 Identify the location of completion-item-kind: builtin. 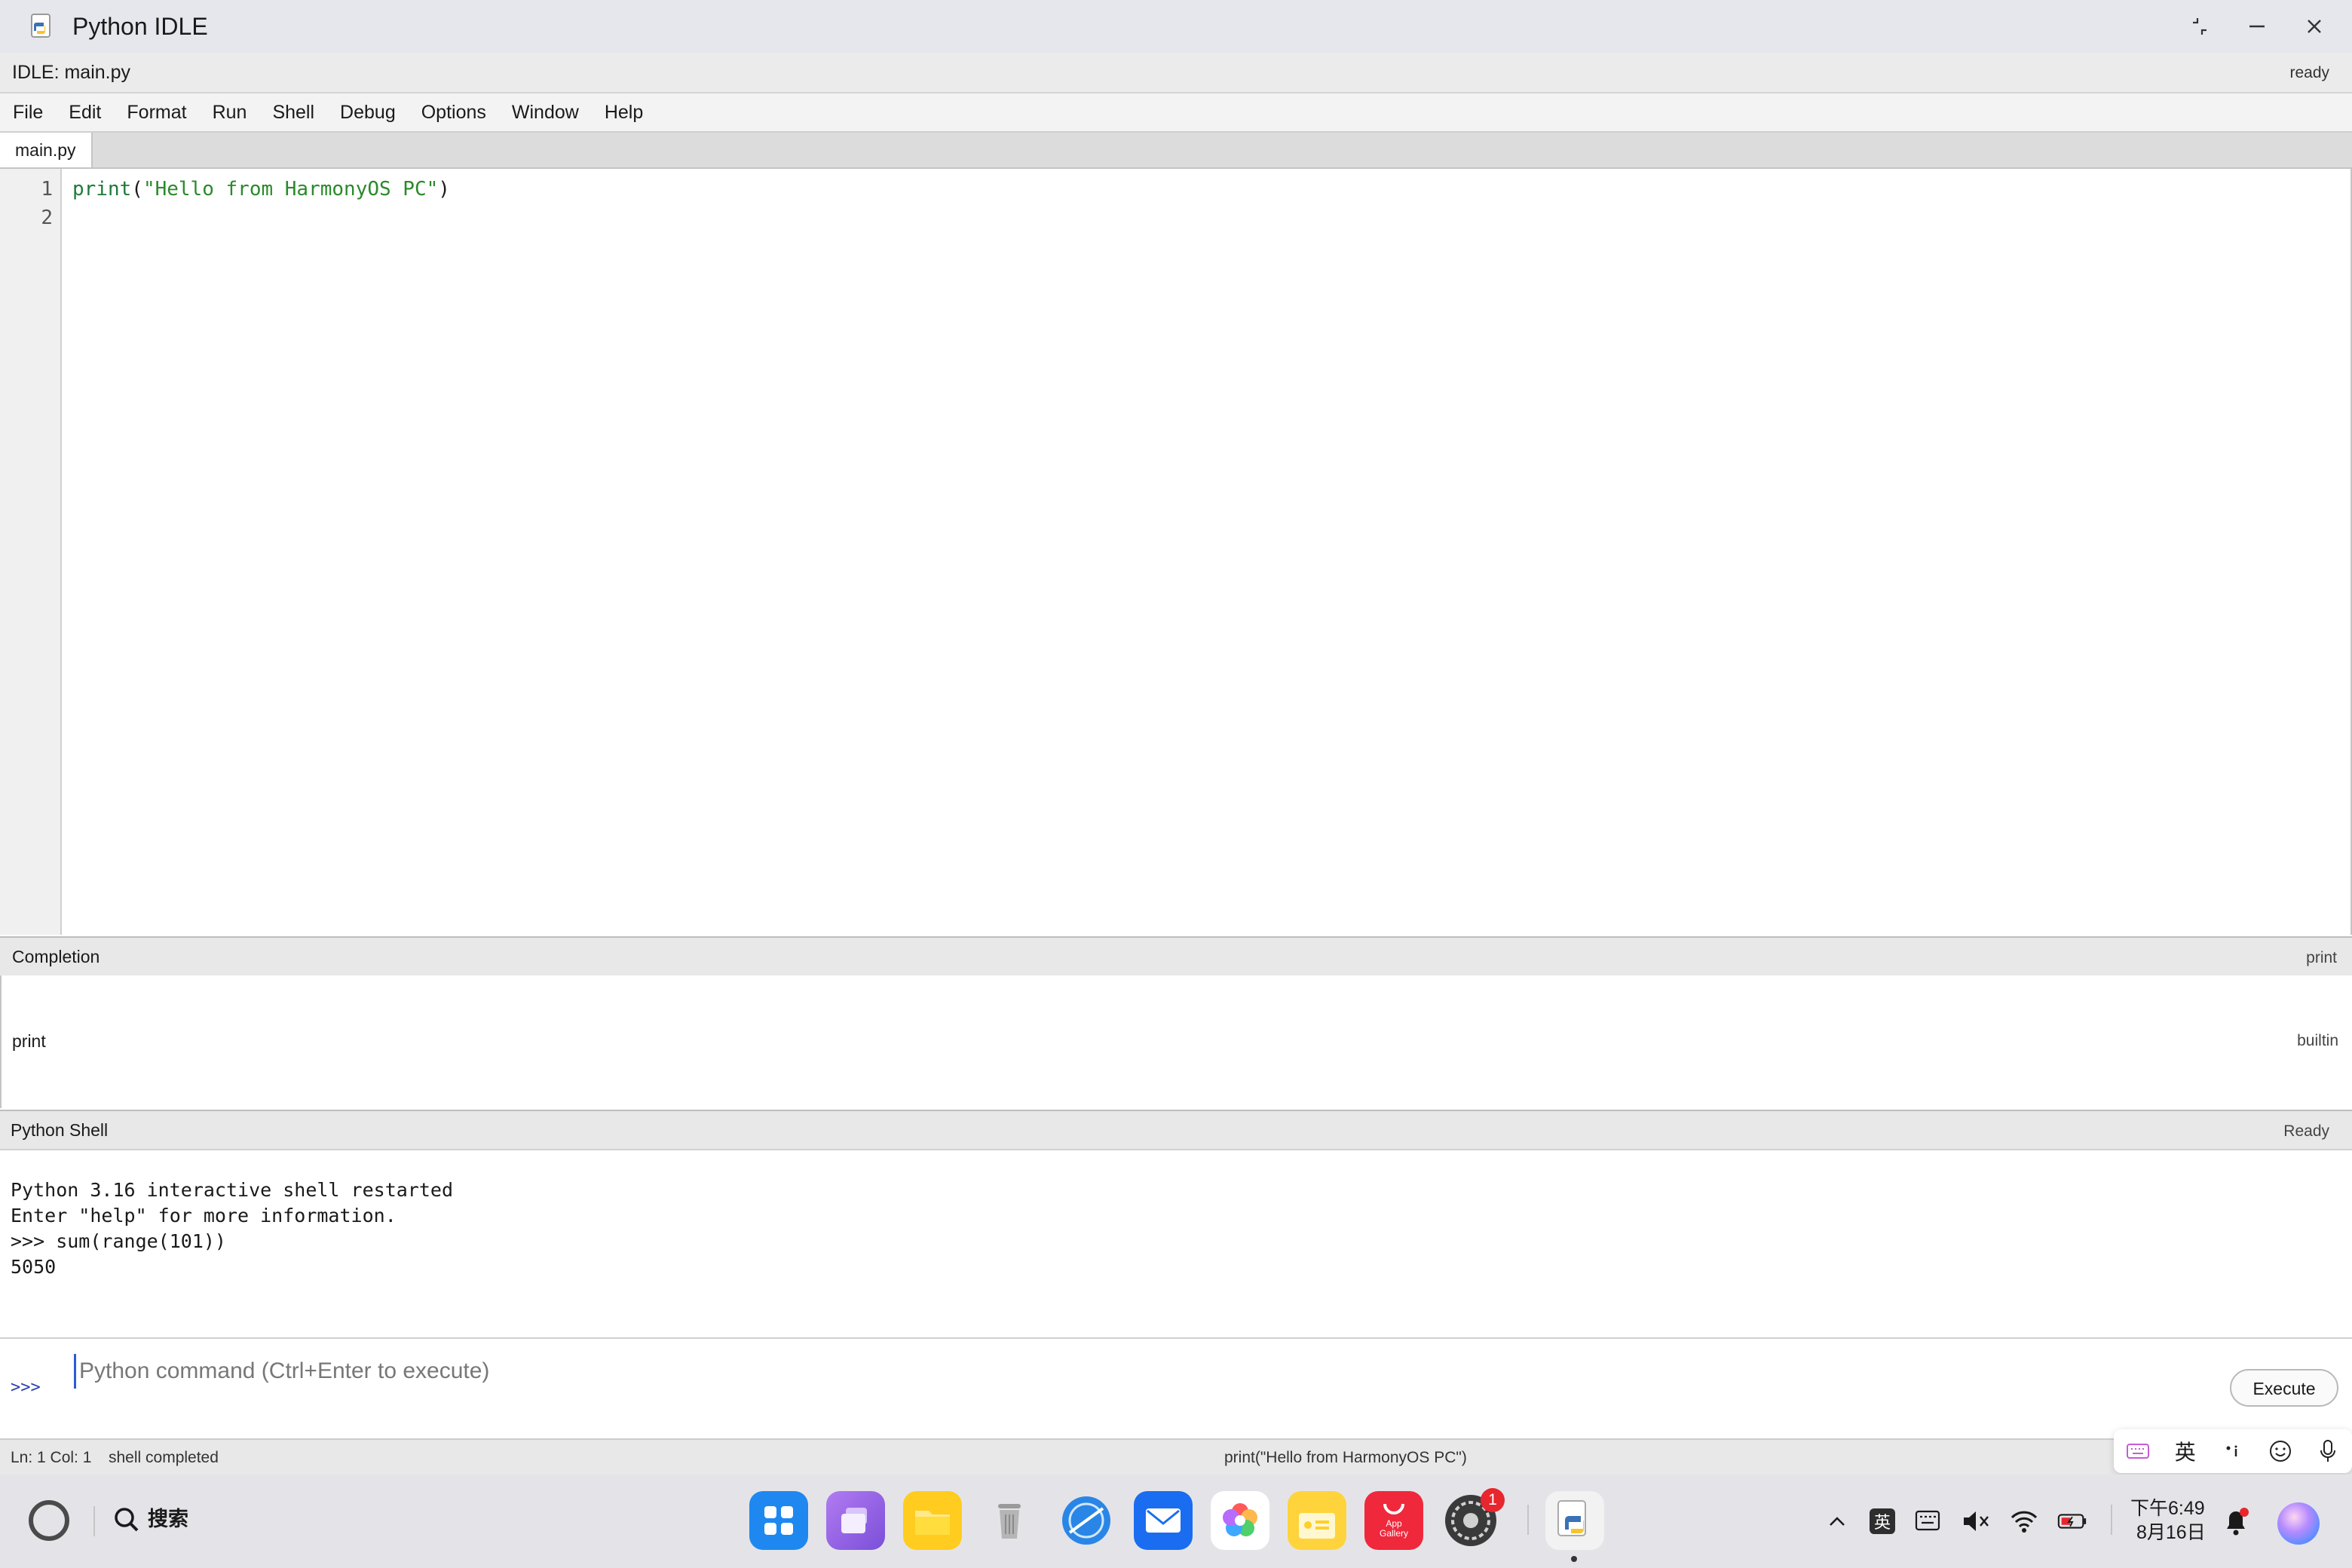
(2317, 1040).